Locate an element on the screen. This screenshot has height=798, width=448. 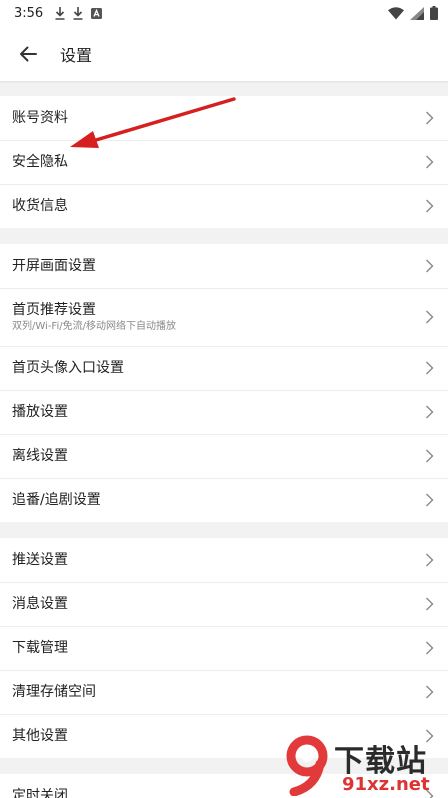
notification-icons is located at coordinates (79, 13).